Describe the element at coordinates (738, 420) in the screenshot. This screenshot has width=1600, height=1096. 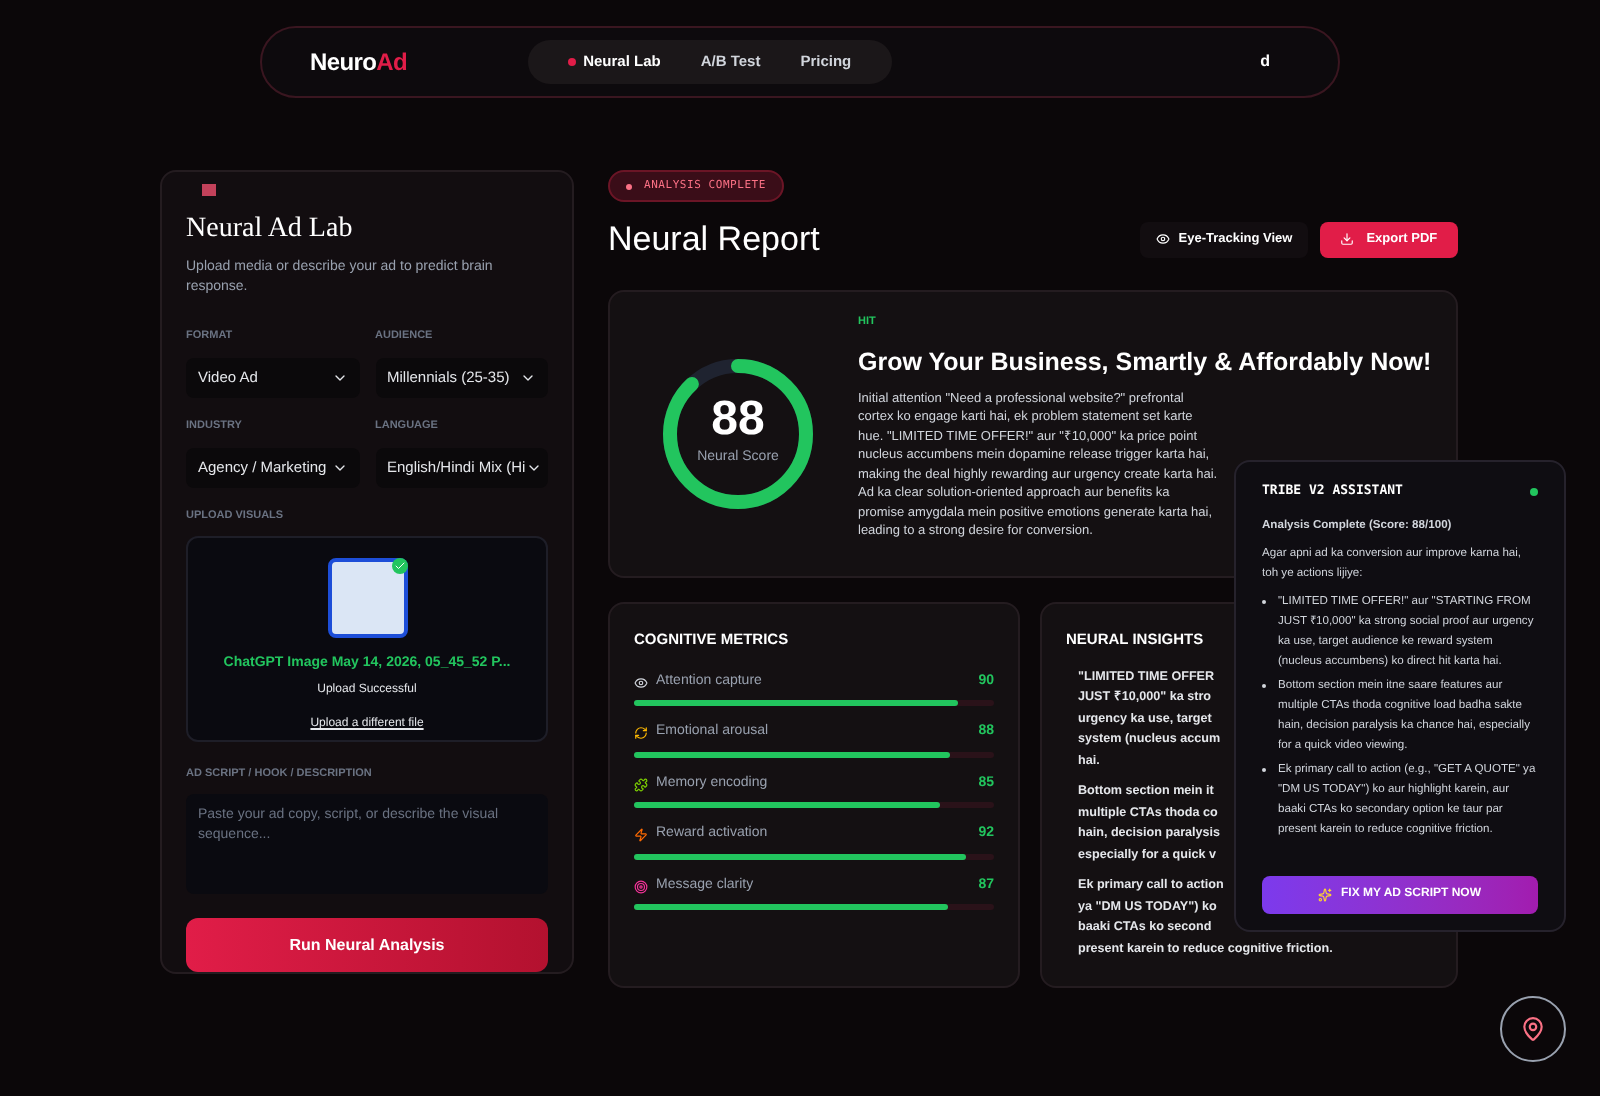
I see `score-value: 88` at that location.